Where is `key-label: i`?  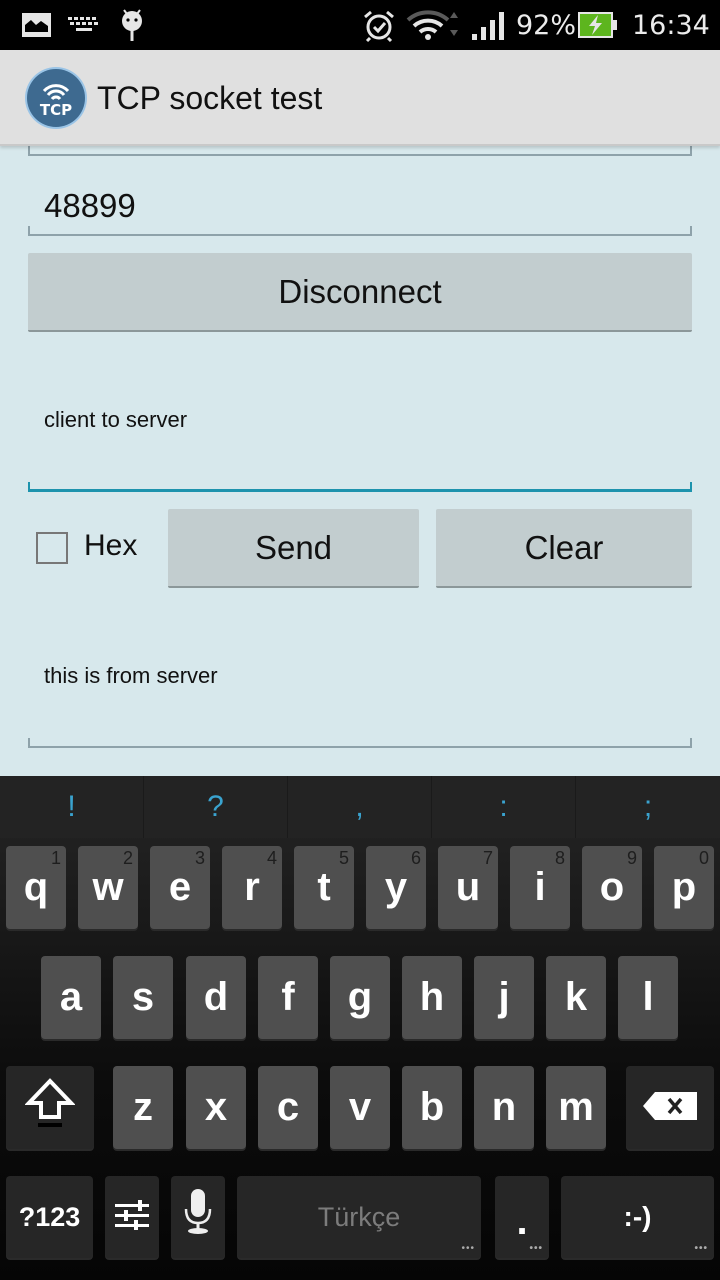 key-label: i is located at coordinates (540, 887).